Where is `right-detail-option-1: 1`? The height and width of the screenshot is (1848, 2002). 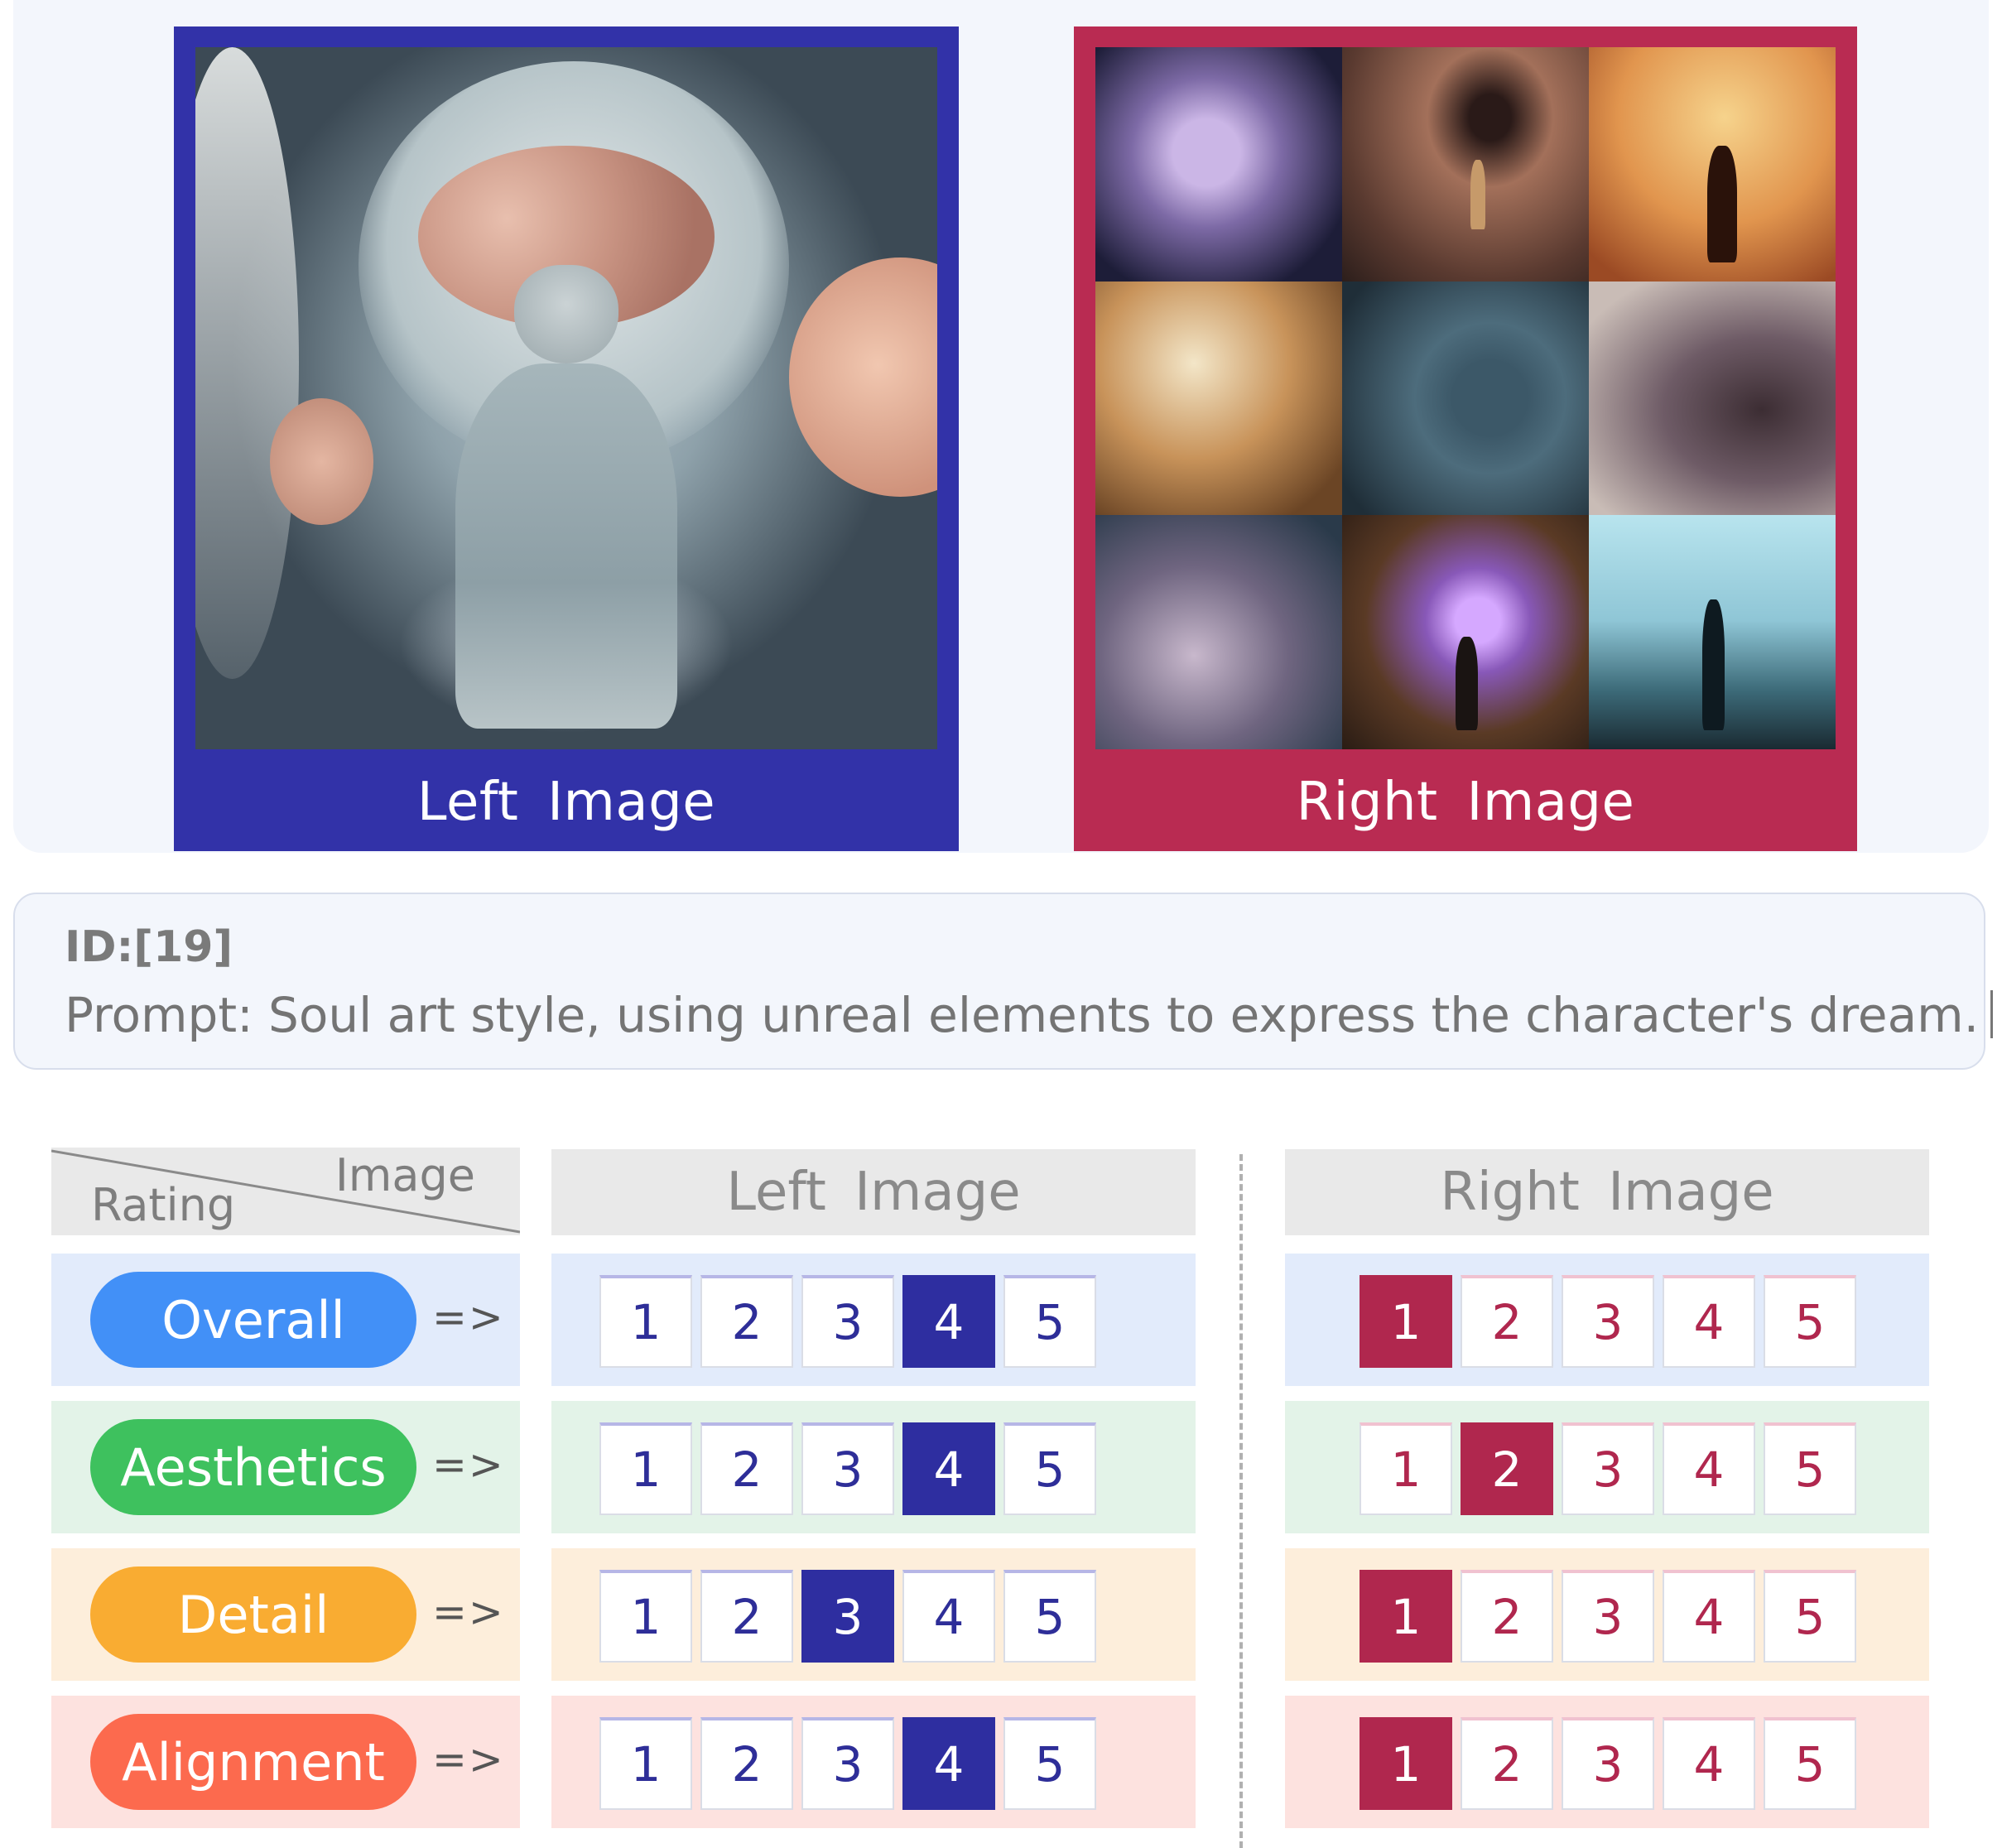 right-detail-option-1: 1 is located at coordinates (1406, 1617).